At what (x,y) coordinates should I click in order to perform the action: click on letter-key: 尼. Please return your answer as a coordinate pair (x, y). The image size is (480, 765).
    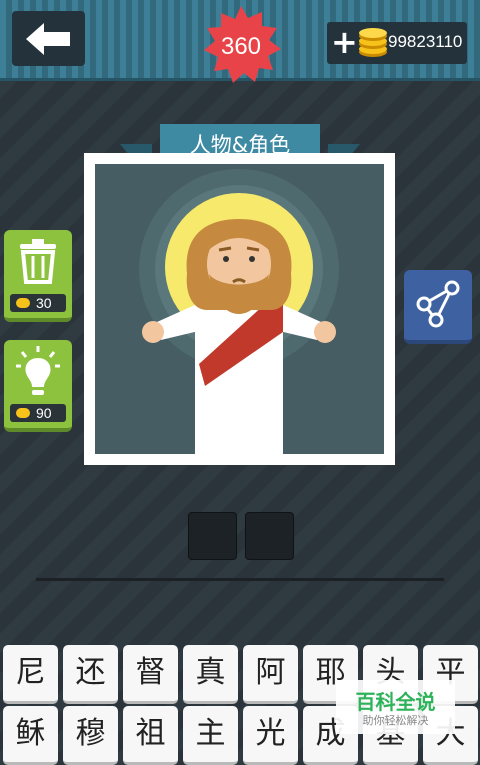
    Looking at the image, I should click on (30, 674).